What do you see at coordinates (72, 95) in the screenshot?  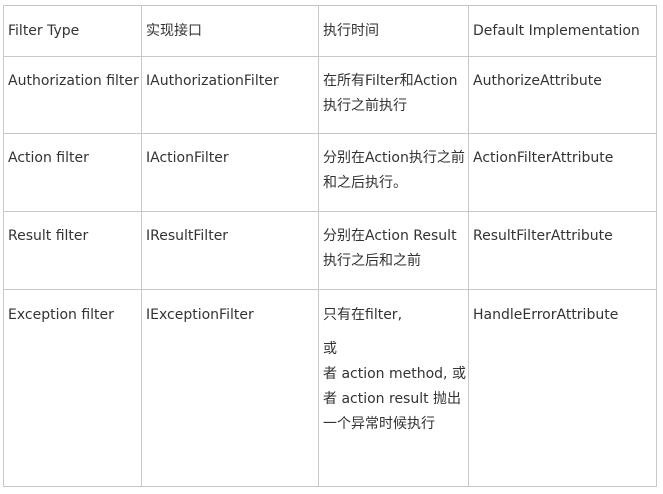 I see `cell-filter-type: Authorization filter` at bounding box center [72, 95].